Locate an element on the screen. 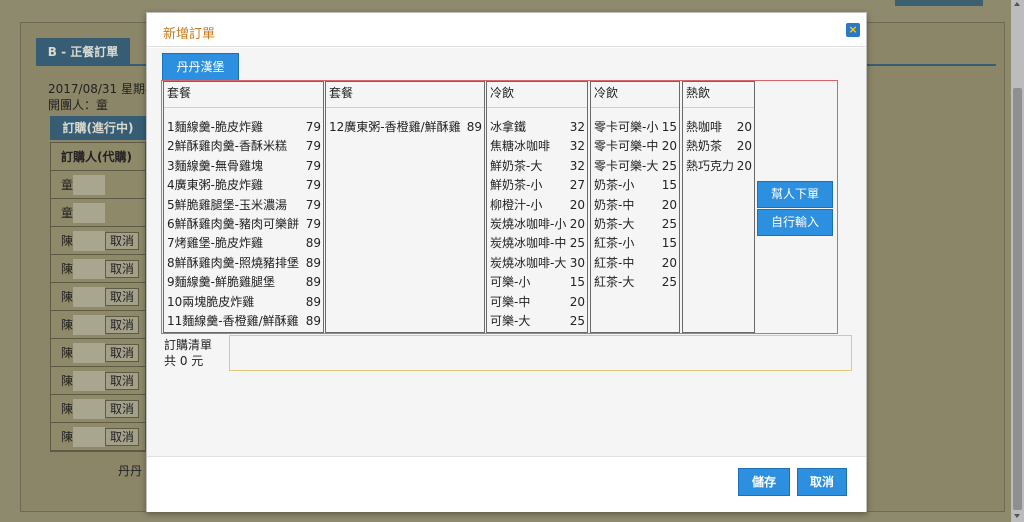 The height and width of the screenshot is (522, 1024). menu-item: 紅茶-中 20 is located at coordinates (635, 263).